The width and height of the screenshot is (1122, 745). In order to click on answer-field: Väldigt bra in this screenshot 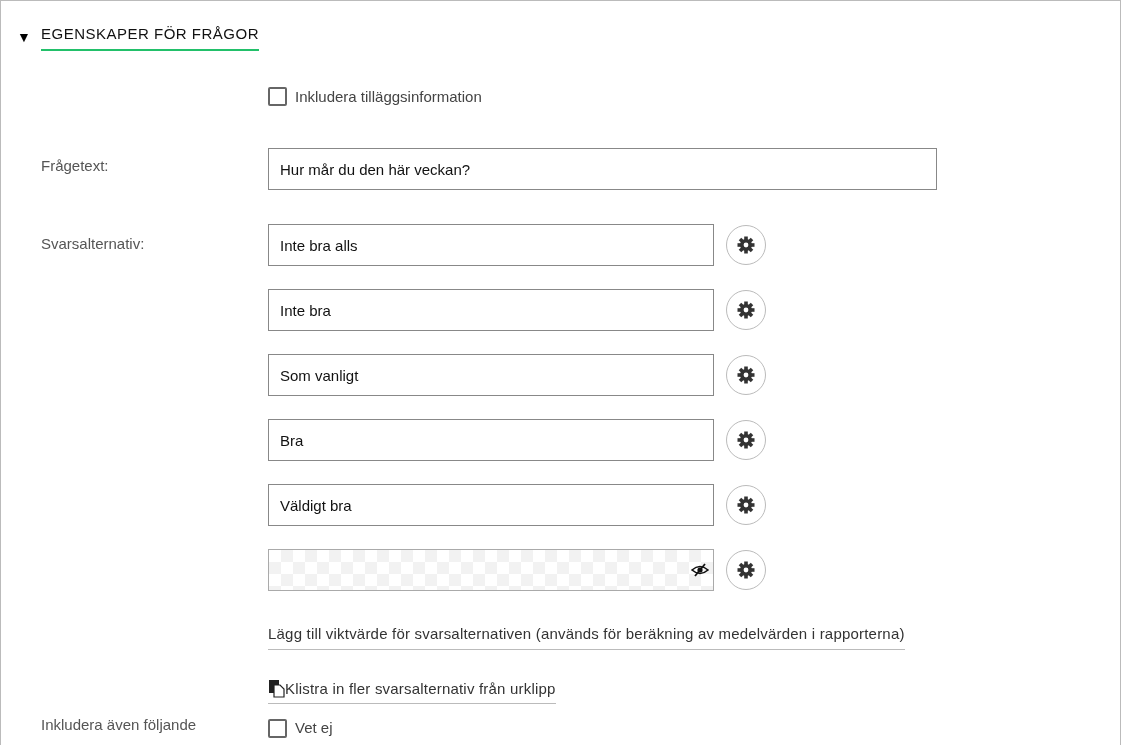, I will do `click(491, 505)`.